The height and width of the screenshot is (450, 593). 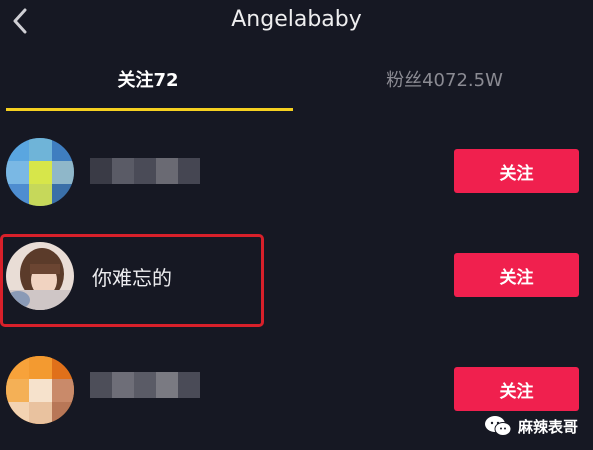 I want to click on wechat-icon, so click(x=498, y=426).